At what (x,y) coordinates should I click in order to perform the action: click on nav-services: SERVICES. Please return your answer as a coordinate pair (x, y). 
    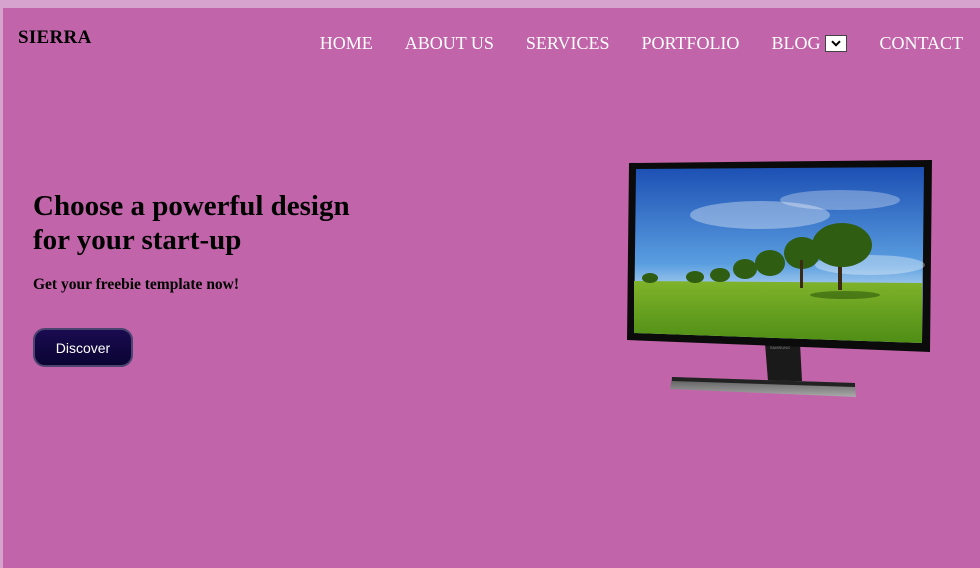
    Looking at the image, I should click on (568, 43).